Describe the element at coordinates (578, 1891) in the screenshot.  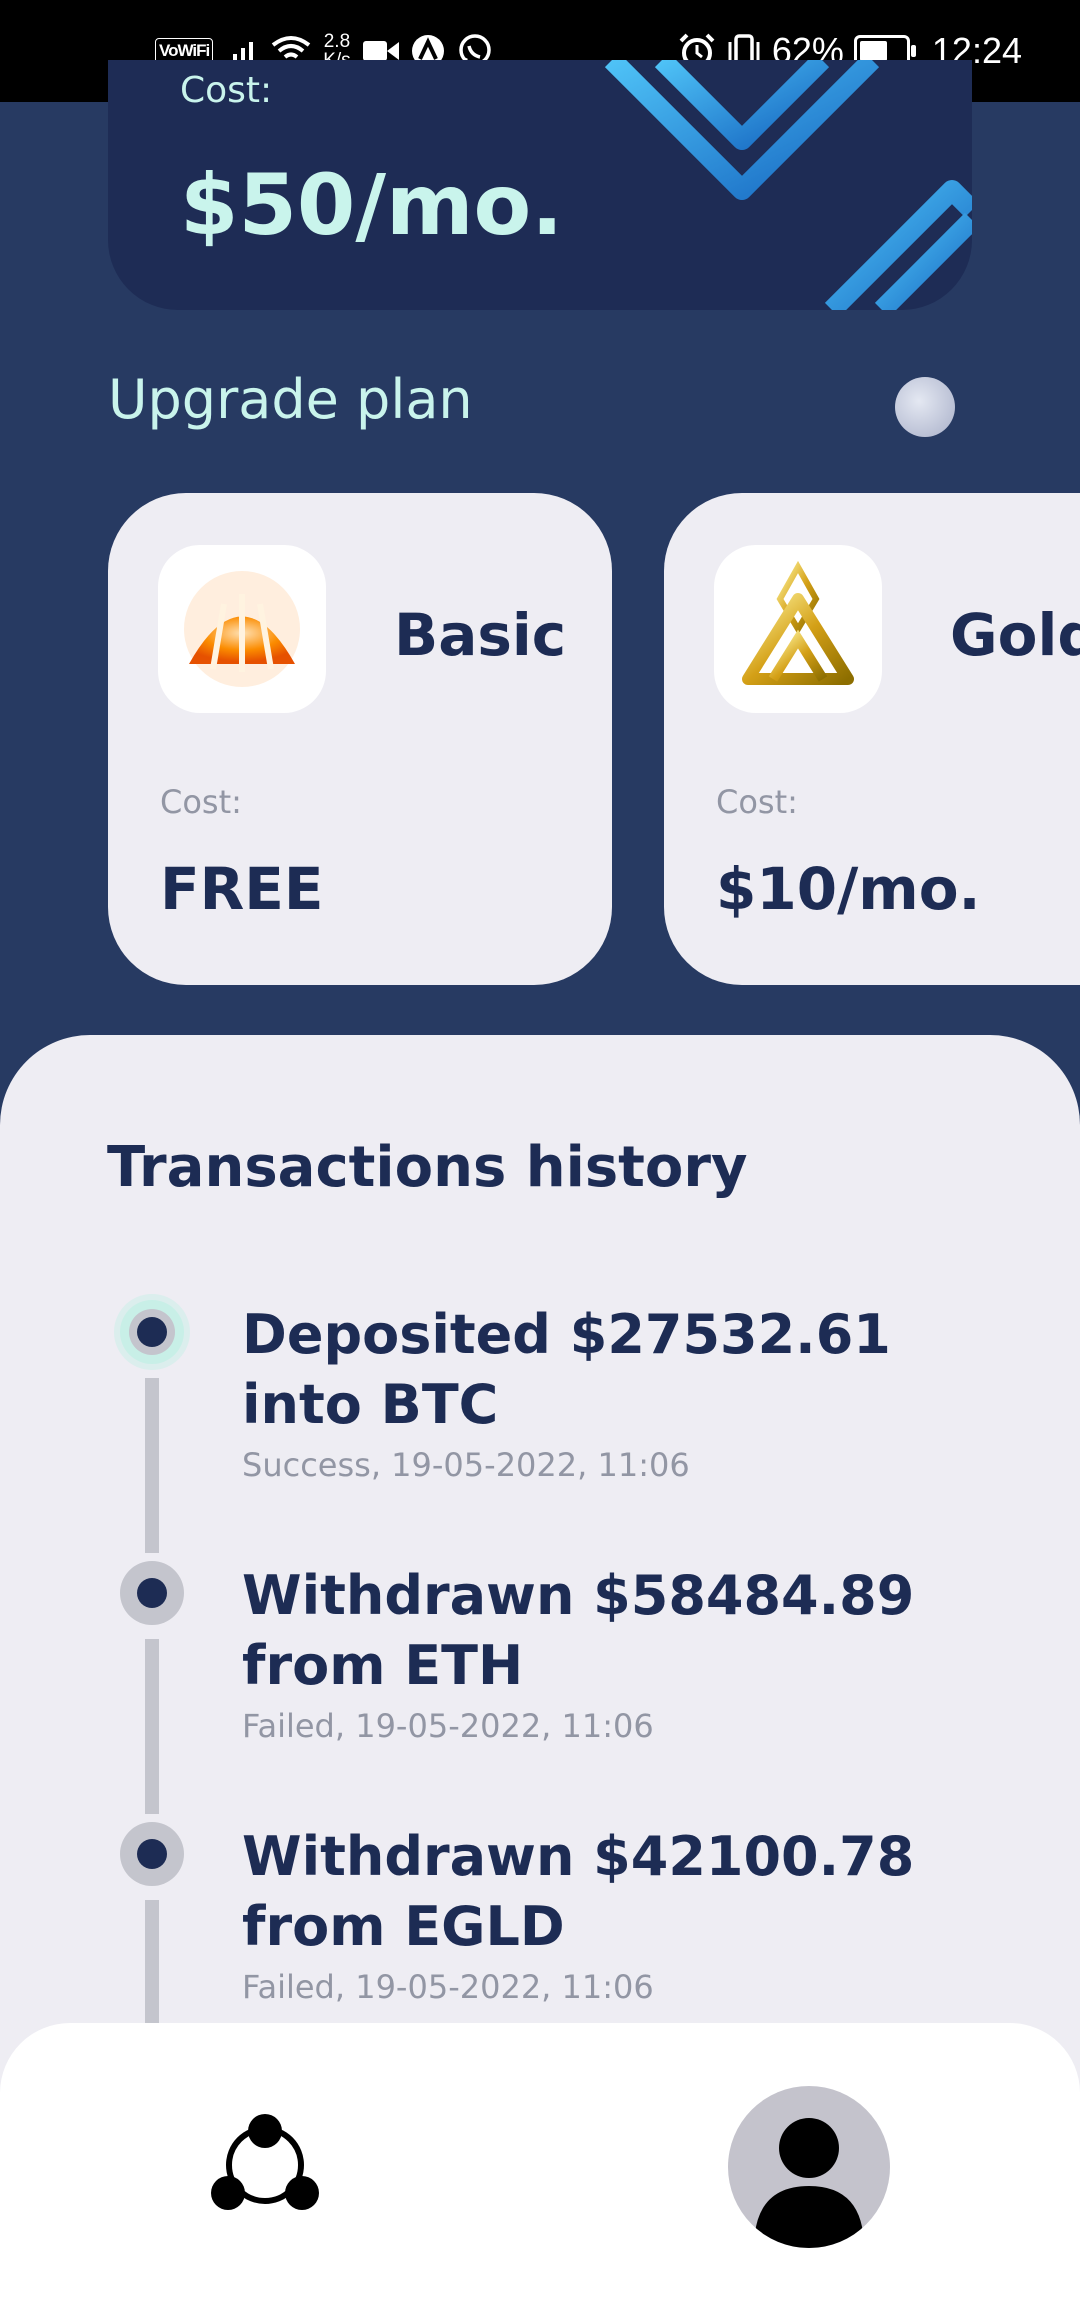
I see `transaction-title: Withdrawn $42100.78 from EGLD` at that location.